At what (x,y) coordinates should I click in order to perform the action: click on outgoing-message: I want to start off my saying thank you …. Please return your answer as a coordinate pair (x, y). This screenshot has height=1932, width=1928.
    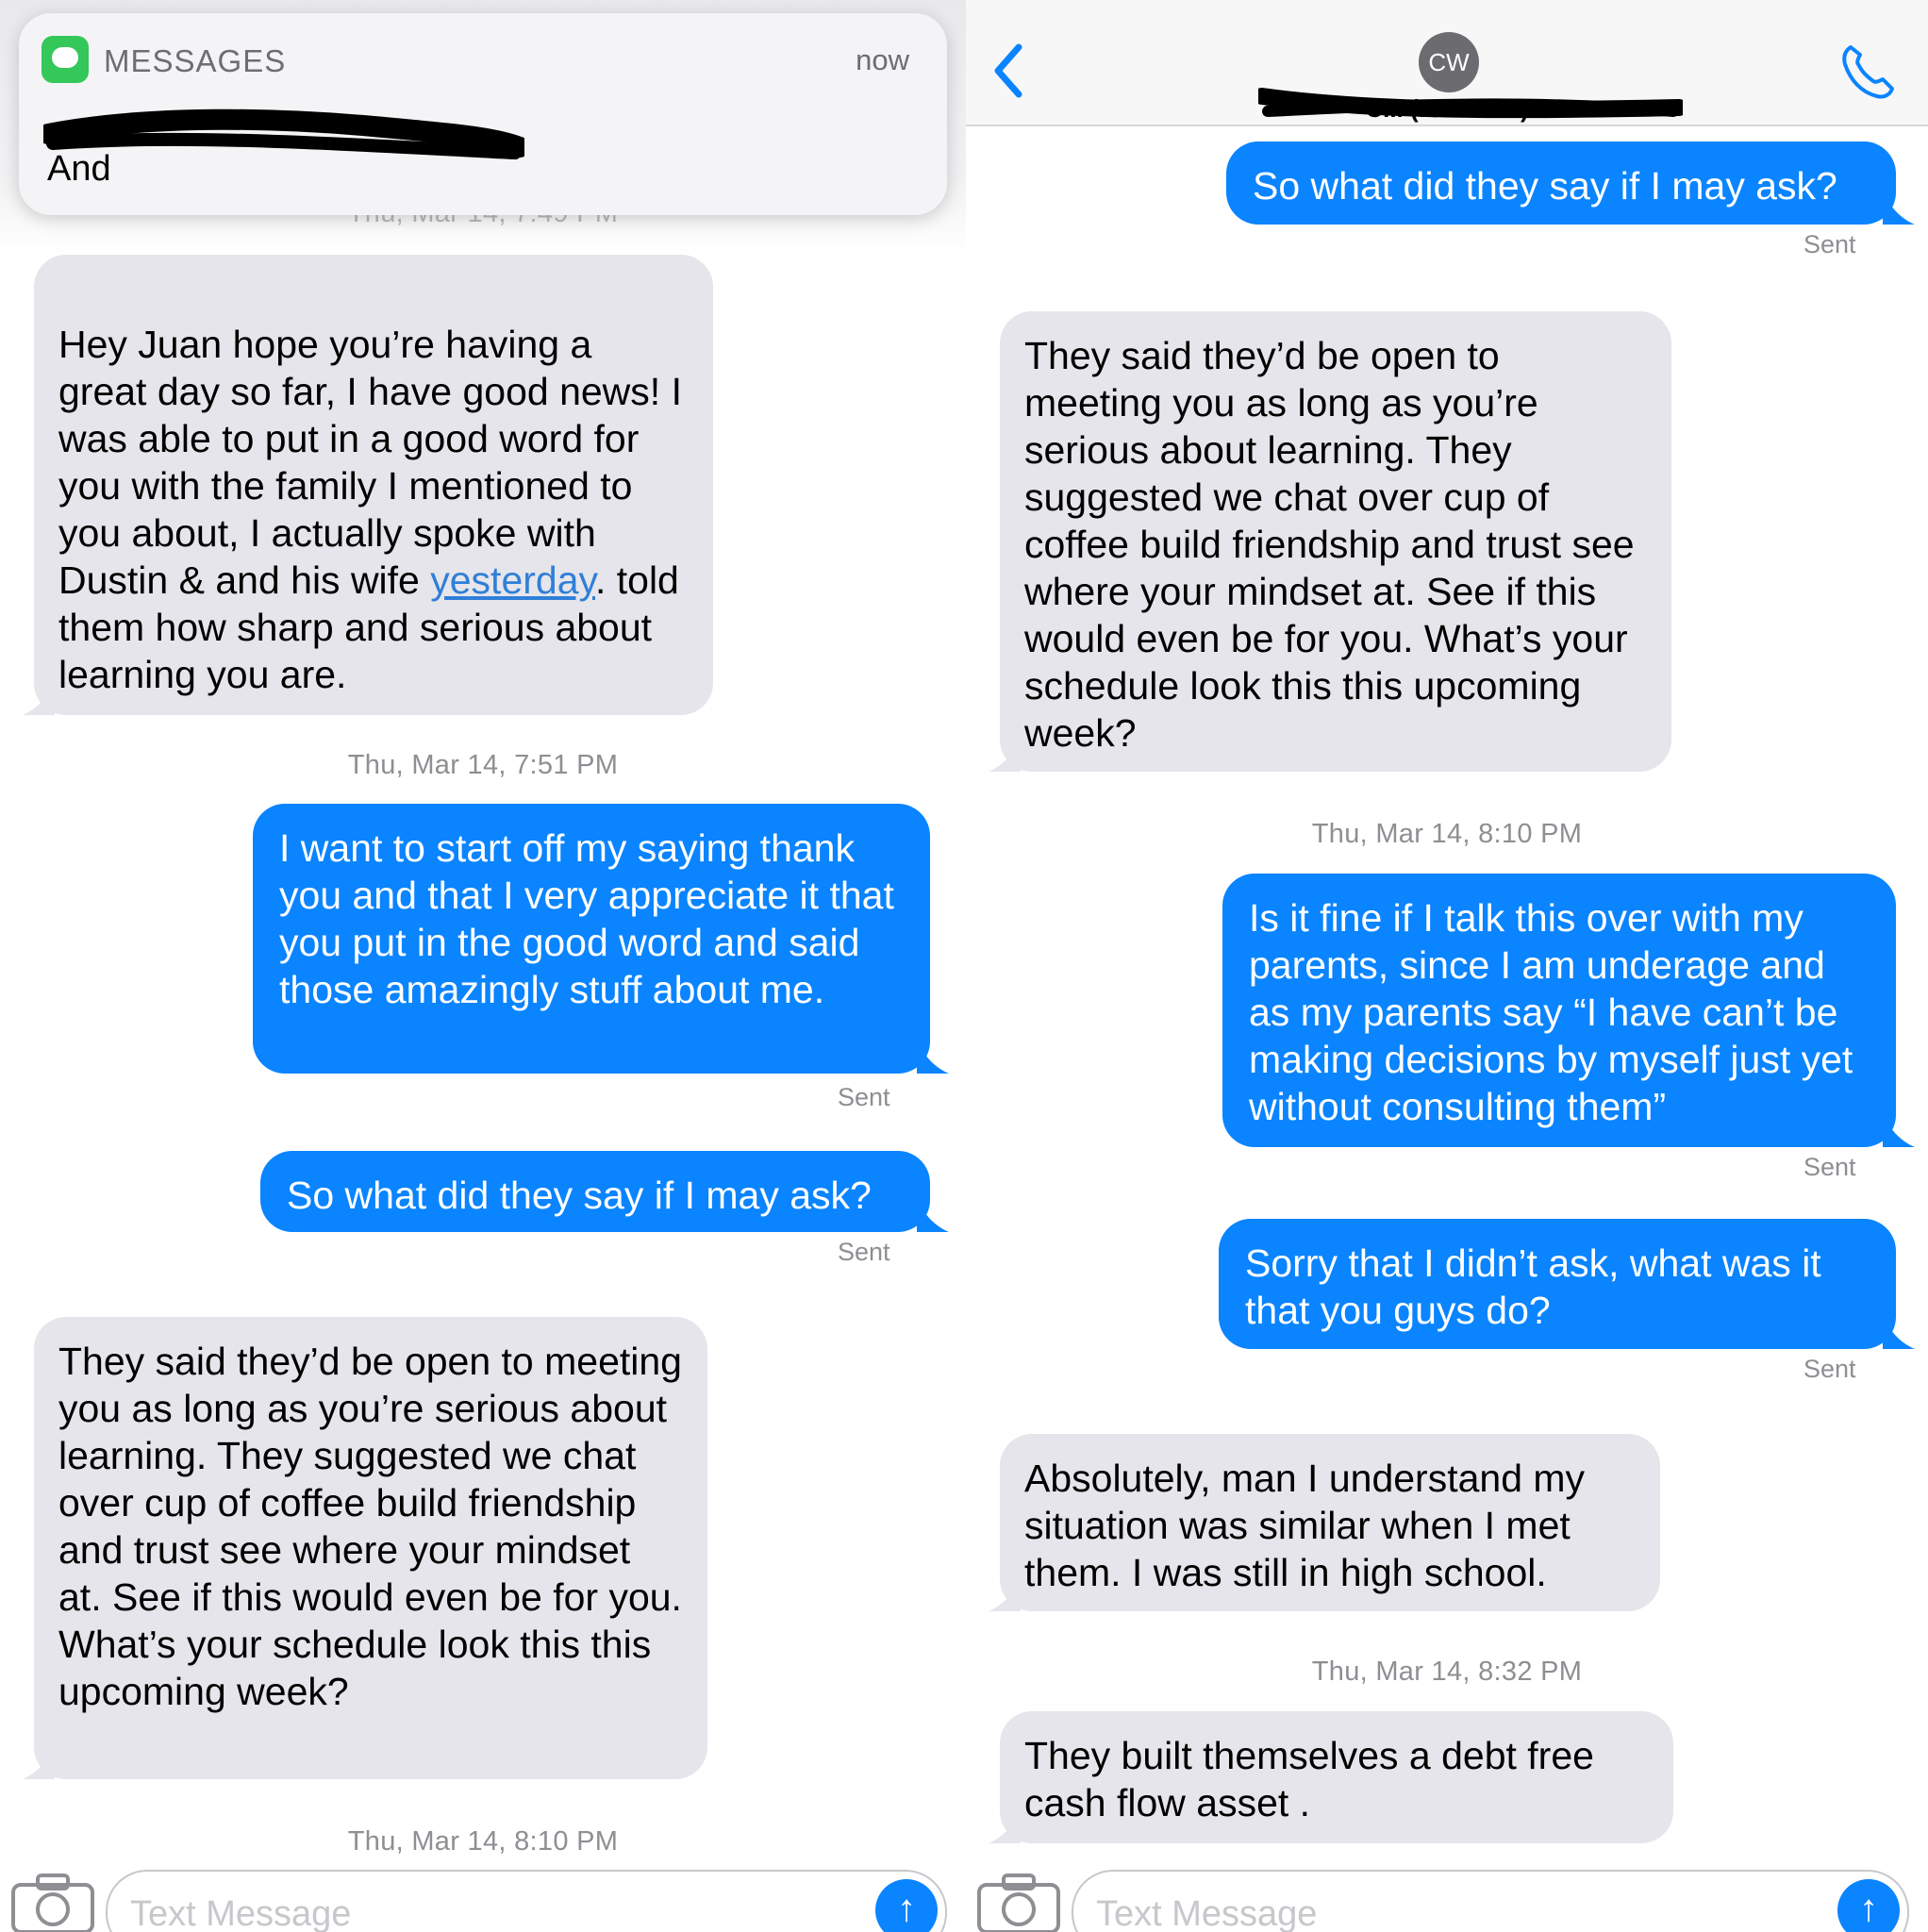
    Looking at the image, I should click on (591, 939).